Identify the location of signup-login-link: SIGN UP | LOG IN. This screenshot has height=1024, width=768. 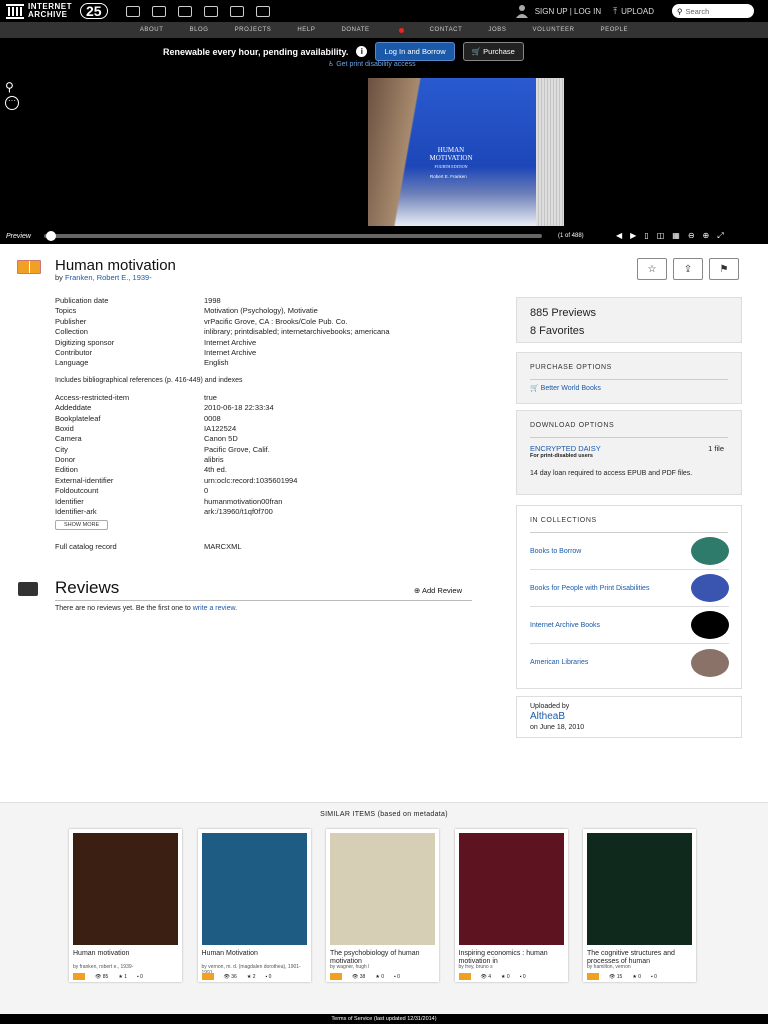
(568, 11).